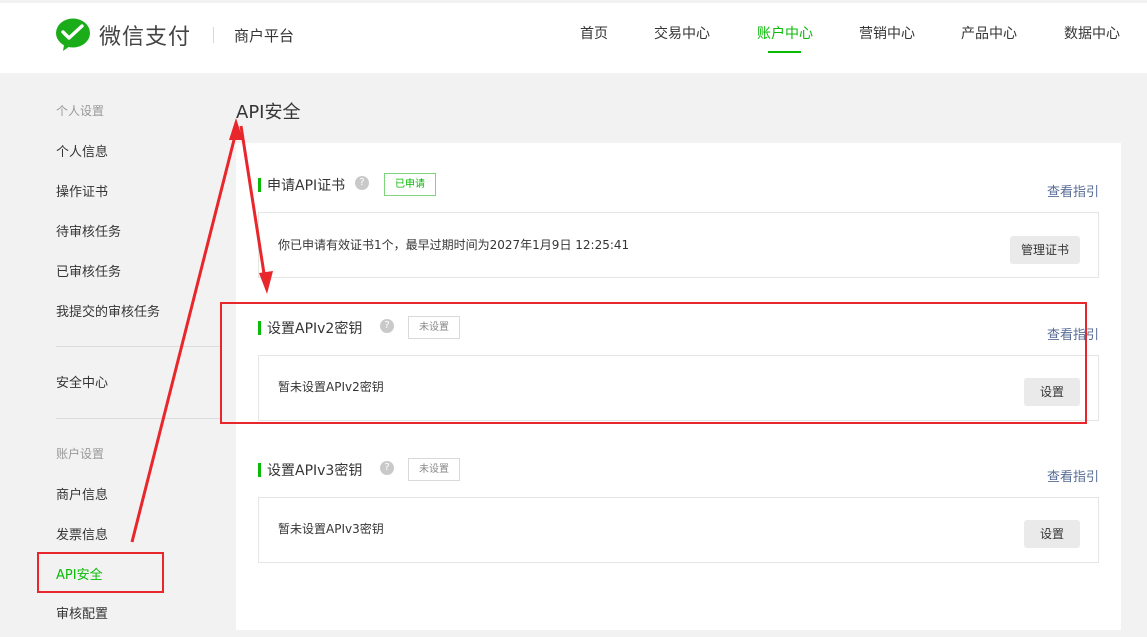 The height and width of the screenshot is (637, 1147). I want to click on section-title-text: 设置APIv3密钥, so click(315, 471).